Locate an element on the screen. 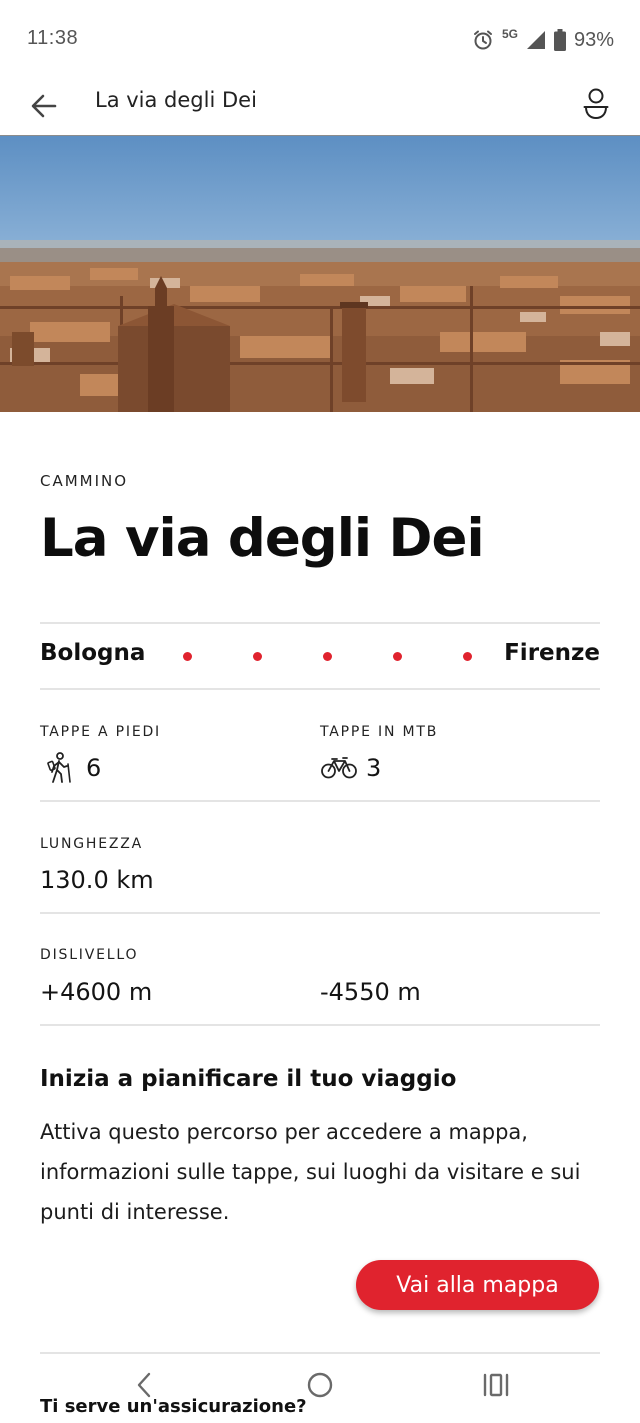 The image size is (640, 1423). arrow-left-icon is located at coordinates (44, 106).